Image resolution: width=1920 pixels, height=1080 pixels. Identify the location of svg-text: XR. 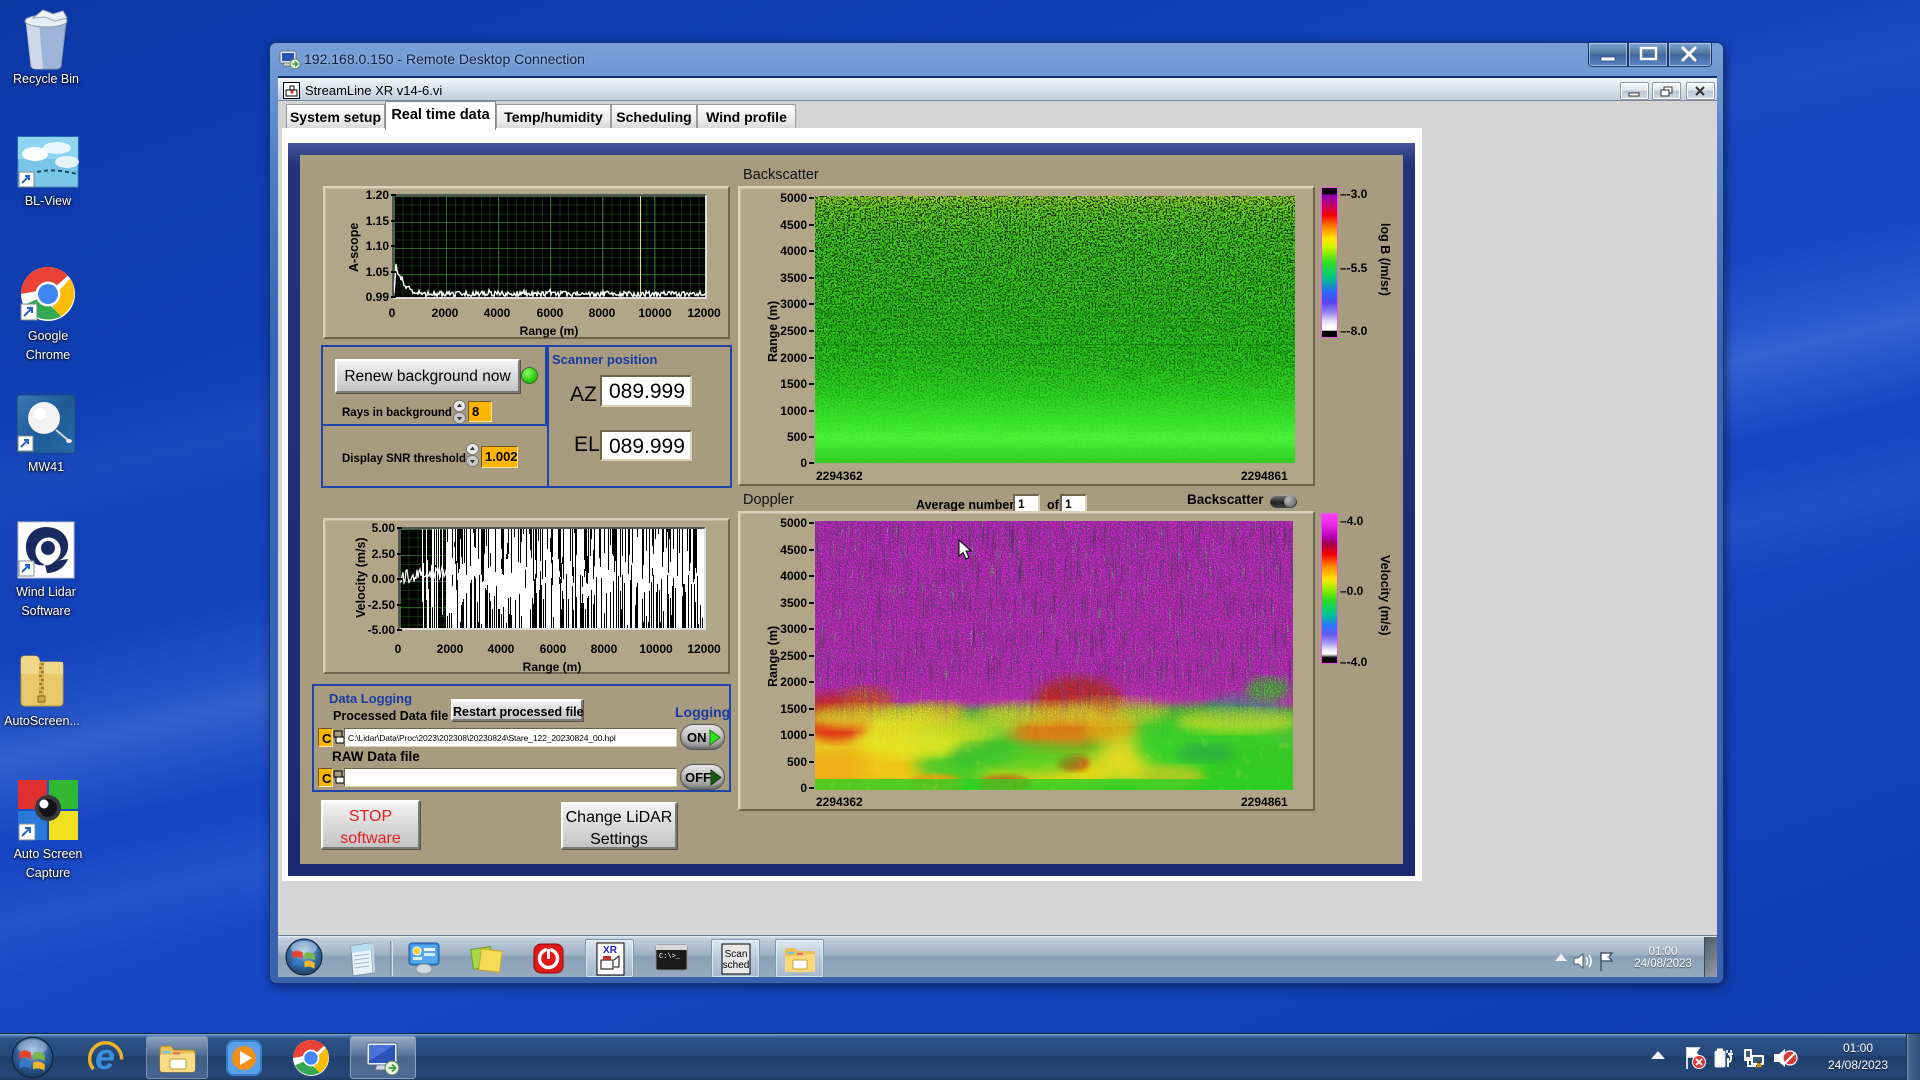
(610, 950).